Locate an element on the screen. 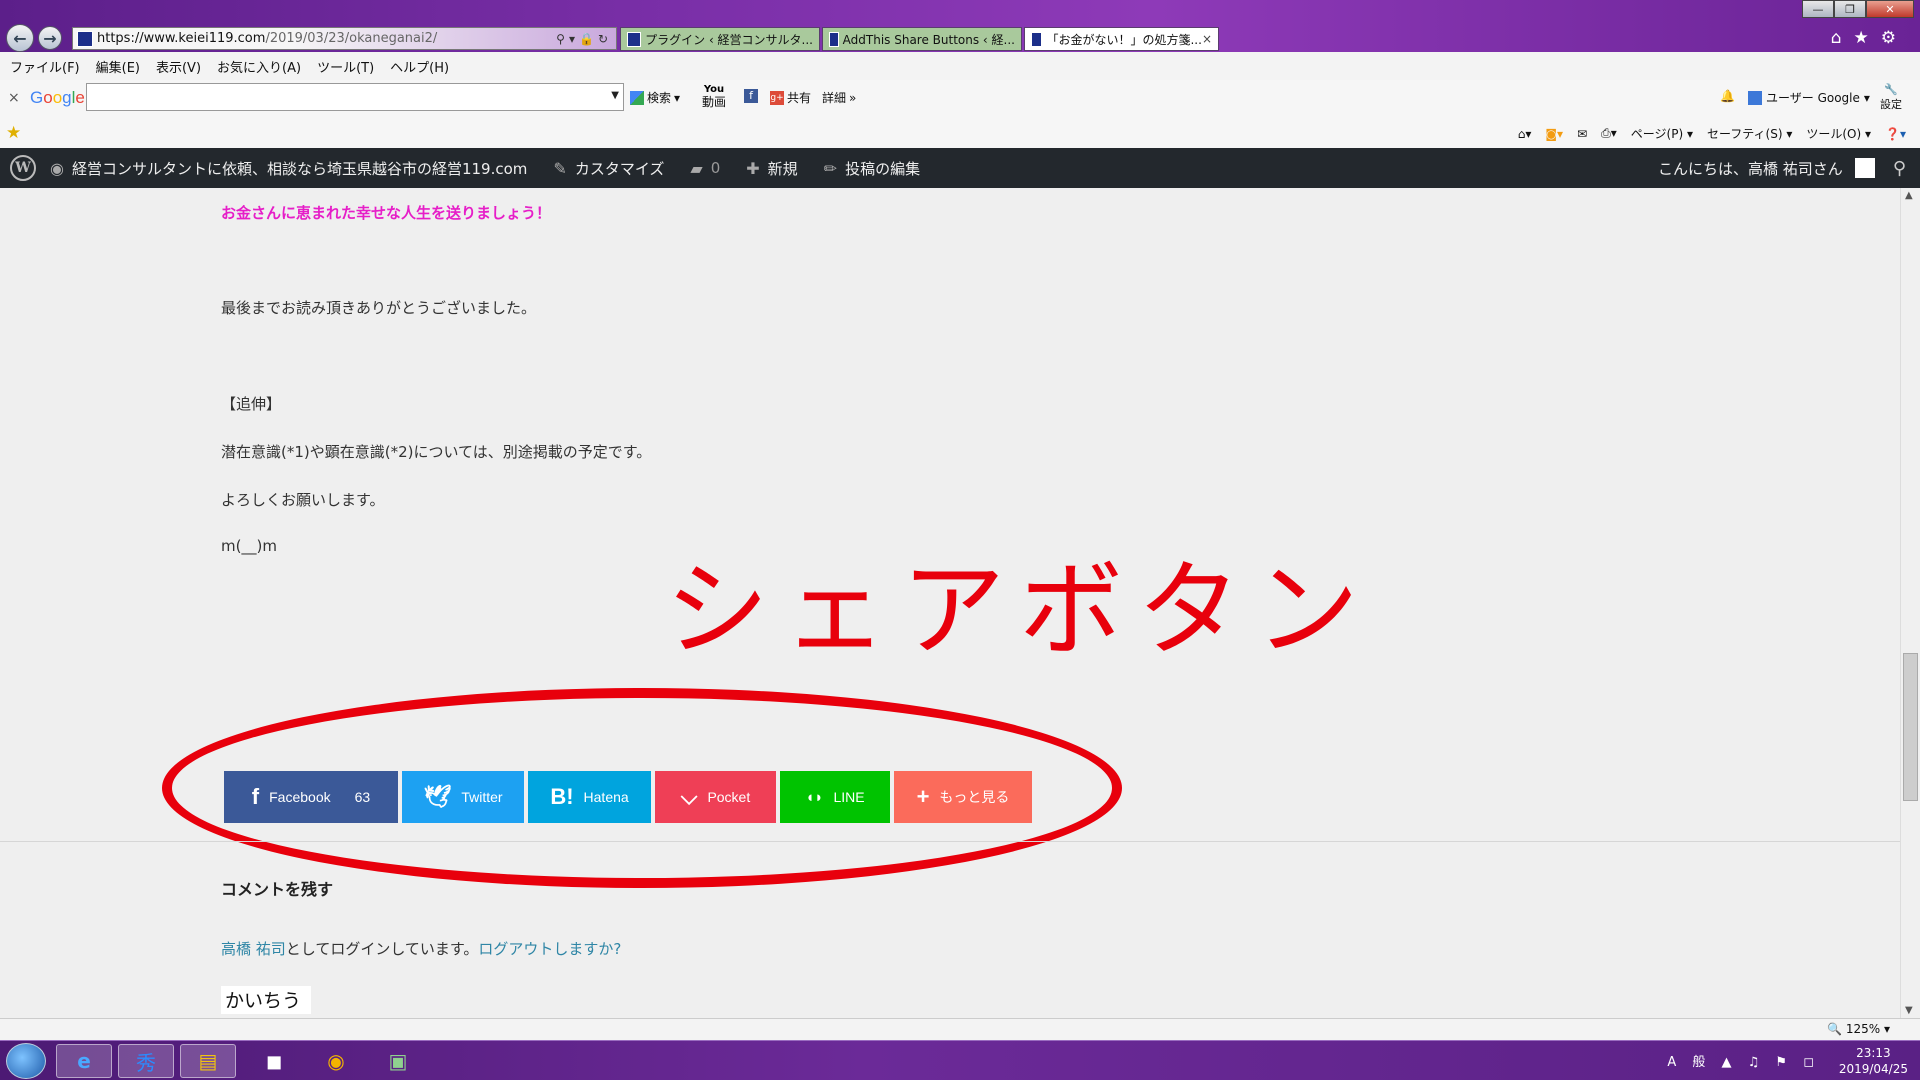 The image size is (1920, 1080). vertical-scrollbar: ▲ ▼ is located at coordinates (1910, 603).